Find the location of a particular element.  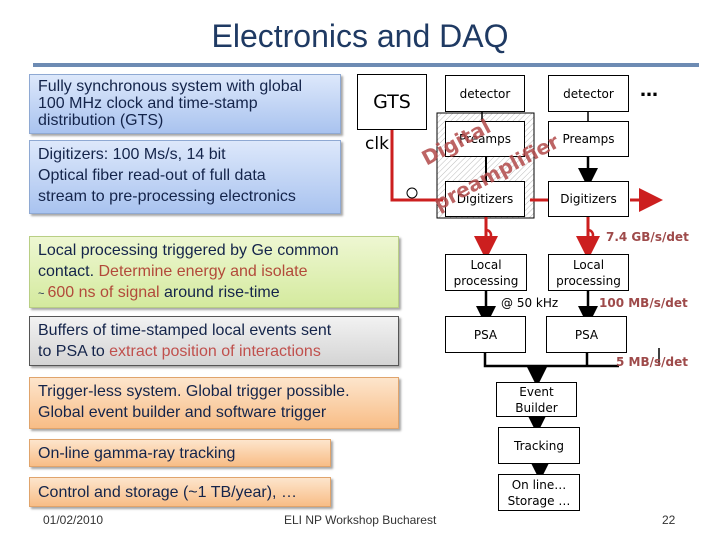

footer-date: 01/02/2010 is located at coordinates (73, 520).